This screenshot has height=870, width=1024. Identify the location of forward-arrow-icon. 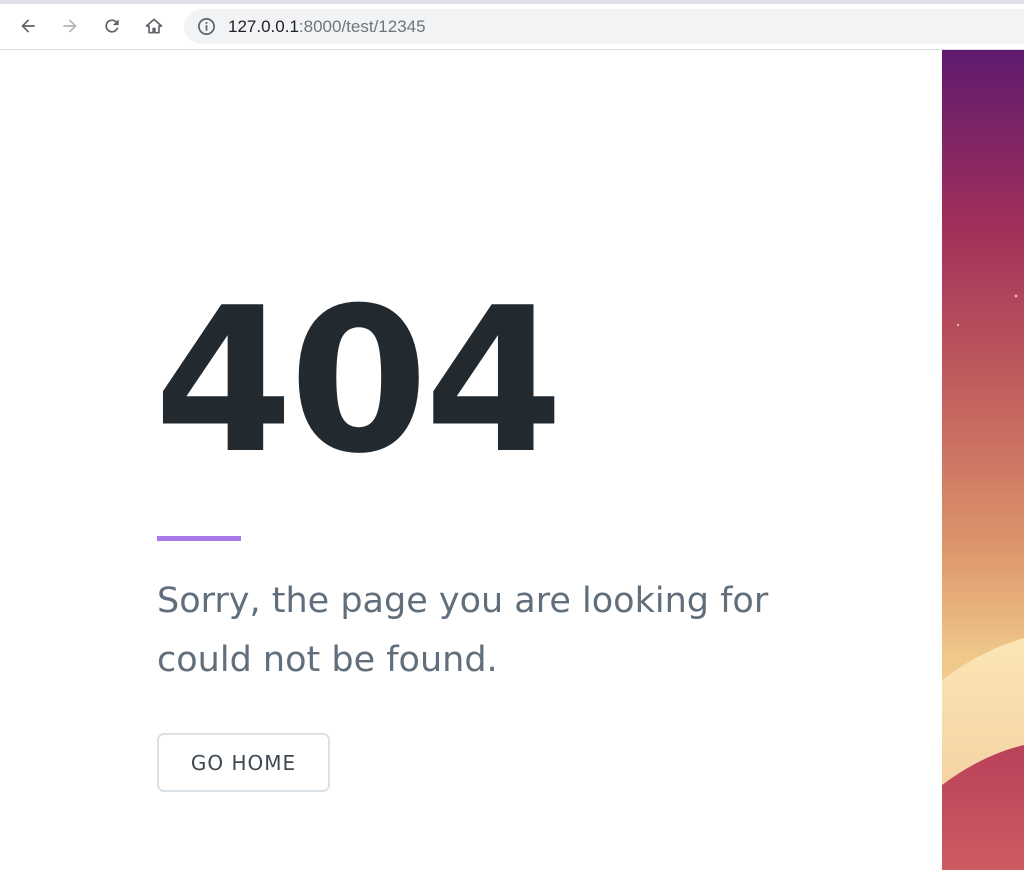
(70, 26).